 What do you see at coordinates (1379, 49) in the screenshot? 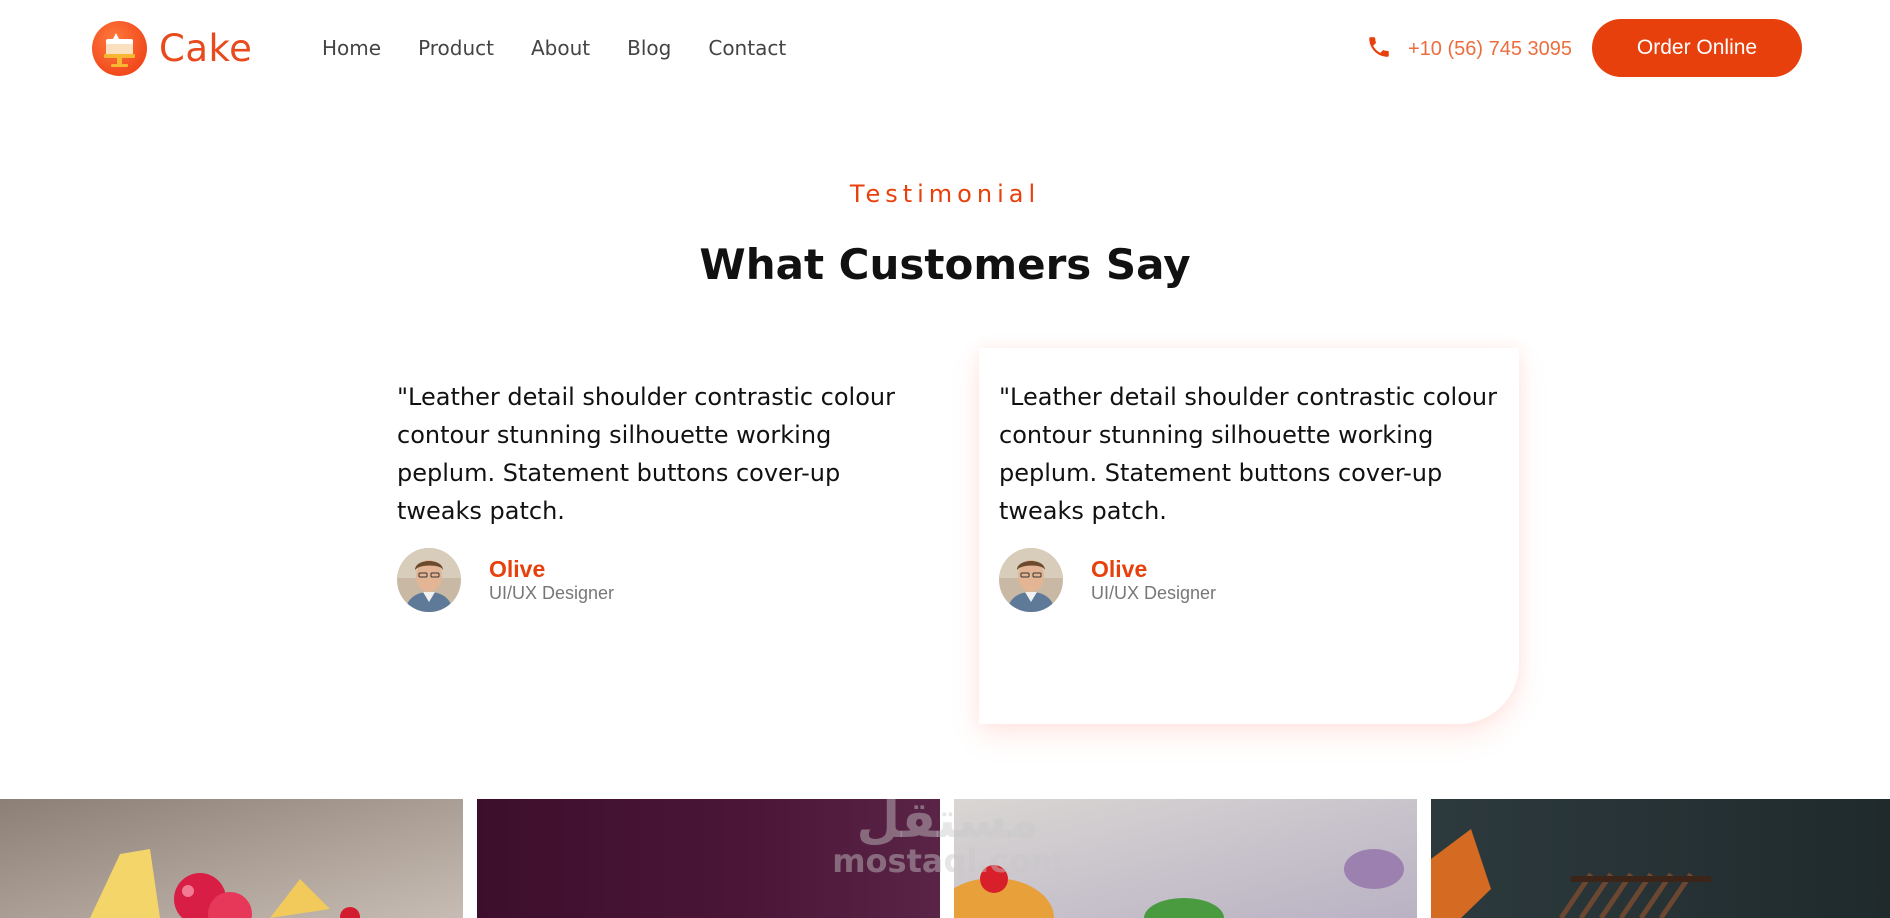
I see `phone-icon` at bounding box center [1379, 49].